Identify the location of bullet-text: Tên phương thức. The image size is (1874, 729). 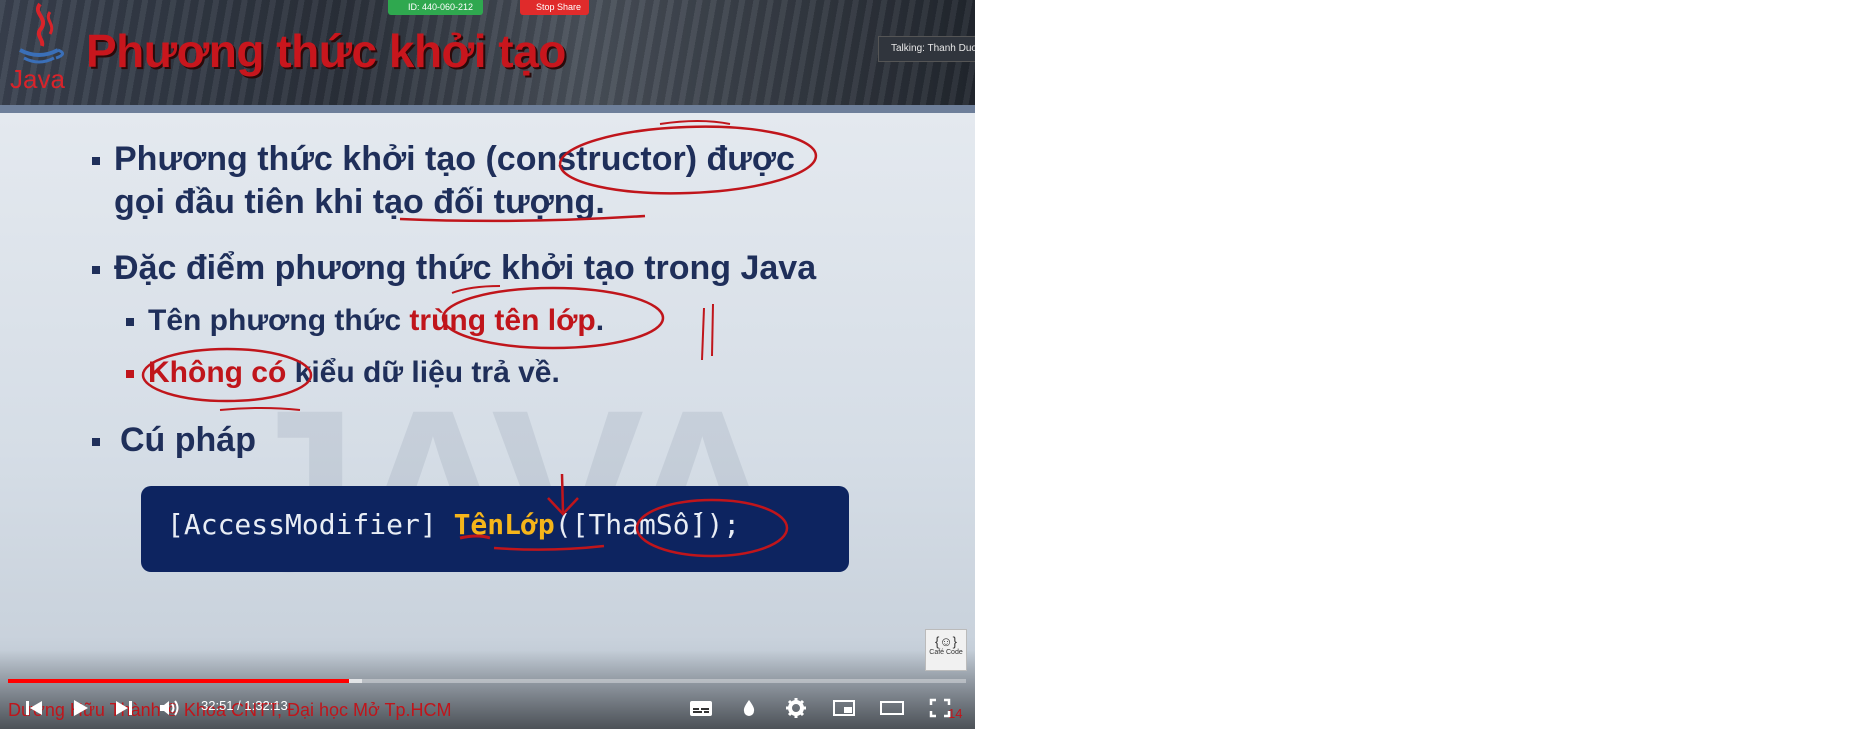
(279, 320).